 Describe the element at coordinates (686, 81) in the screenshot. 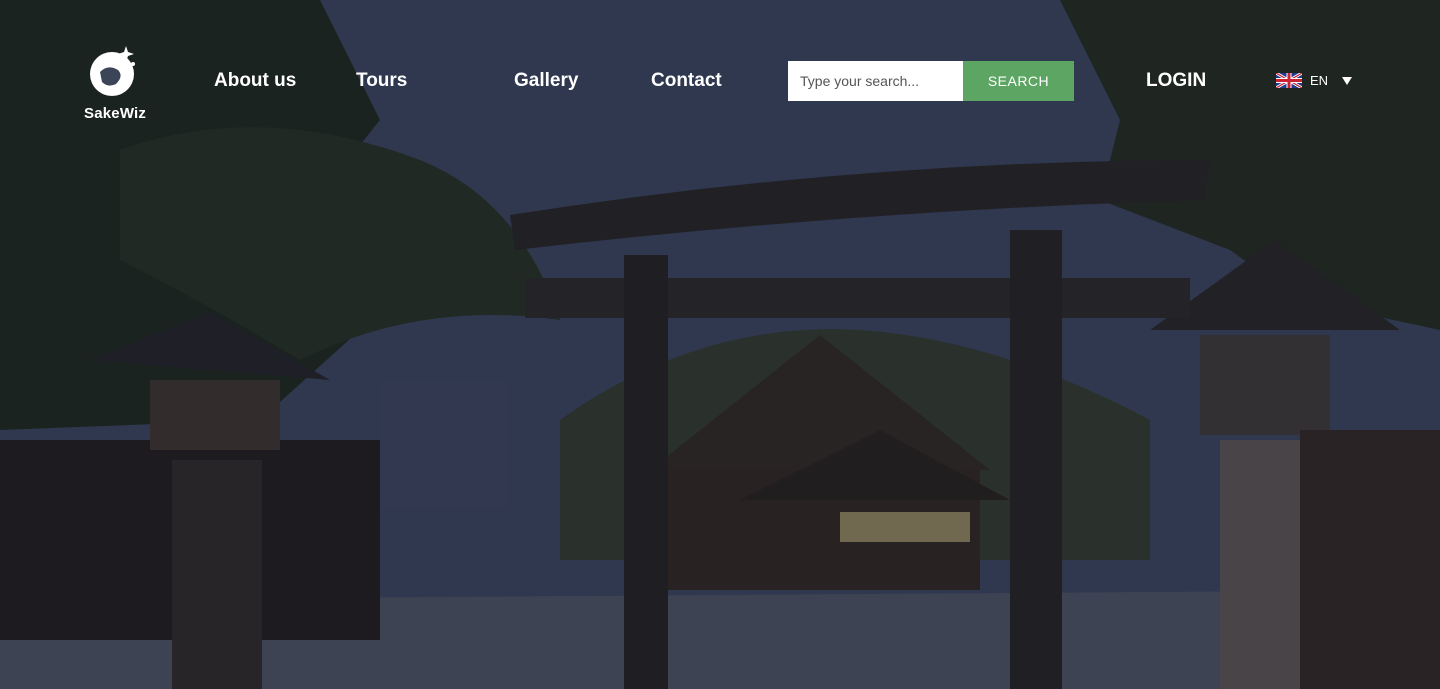

I see `nav-contact: Contact` at that location.